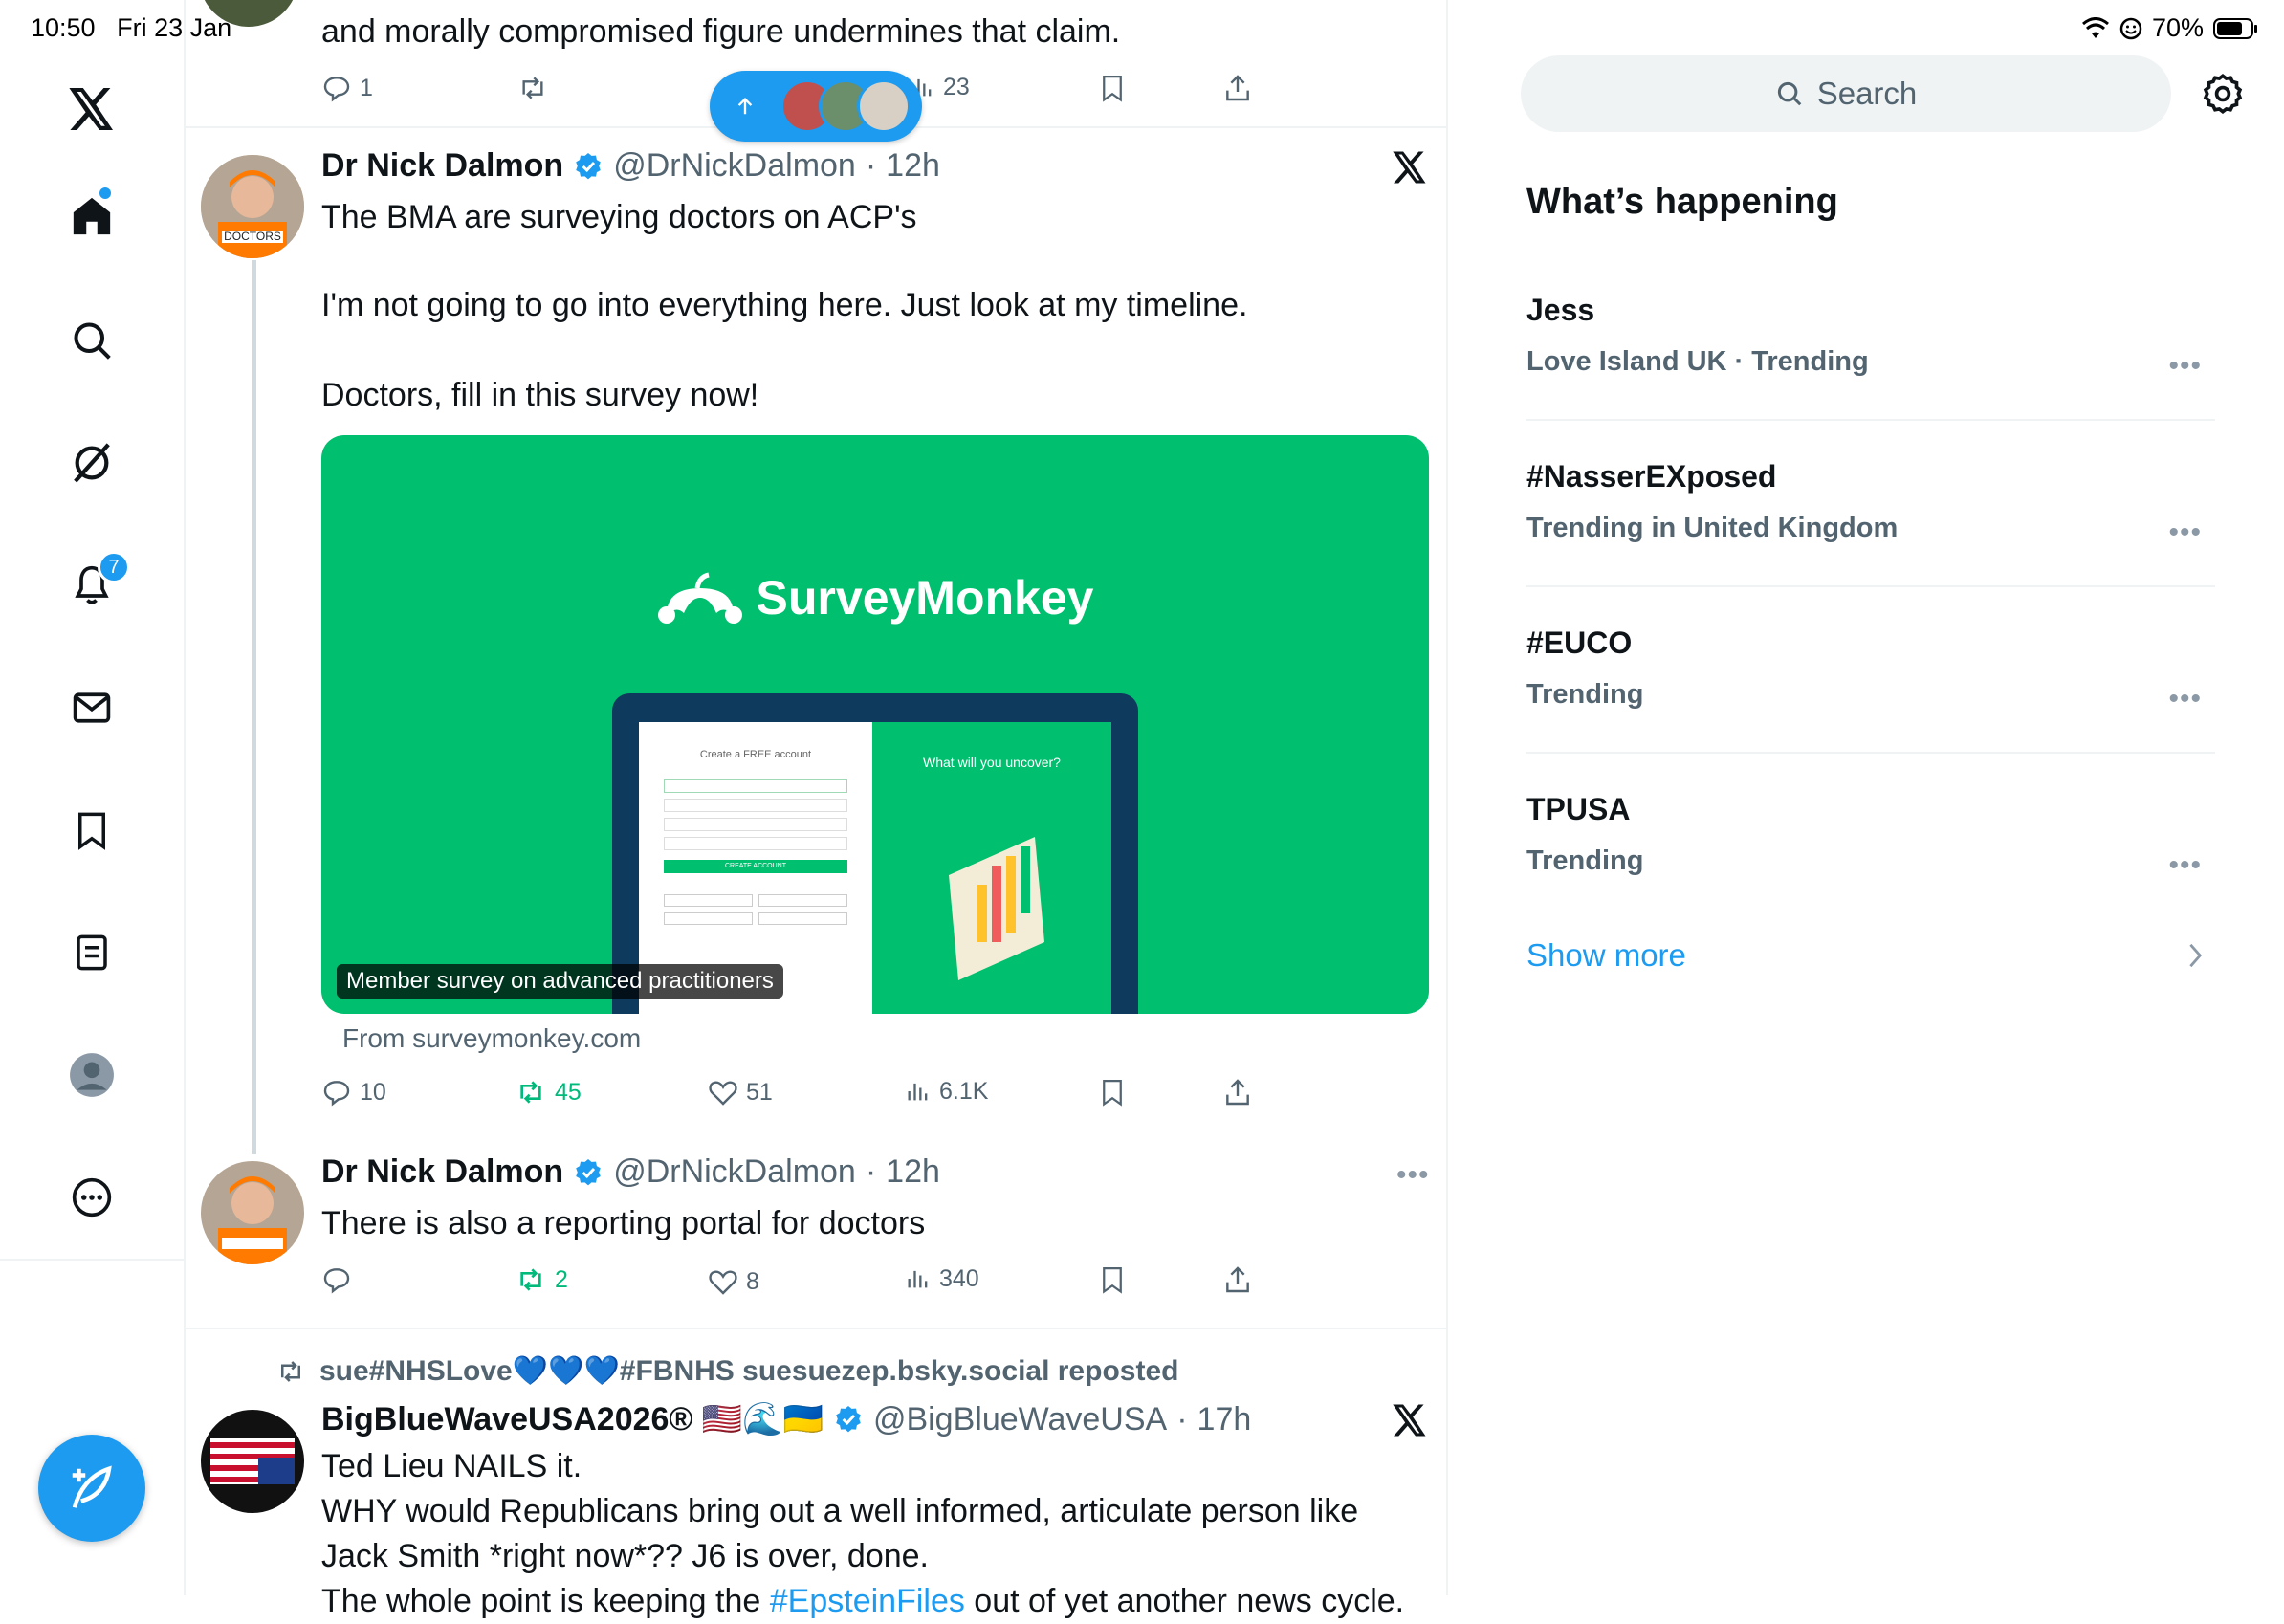 This screenshot has width=2284, height=1624. I want to click on trend-name: TPUSA, so click(1578, 809).